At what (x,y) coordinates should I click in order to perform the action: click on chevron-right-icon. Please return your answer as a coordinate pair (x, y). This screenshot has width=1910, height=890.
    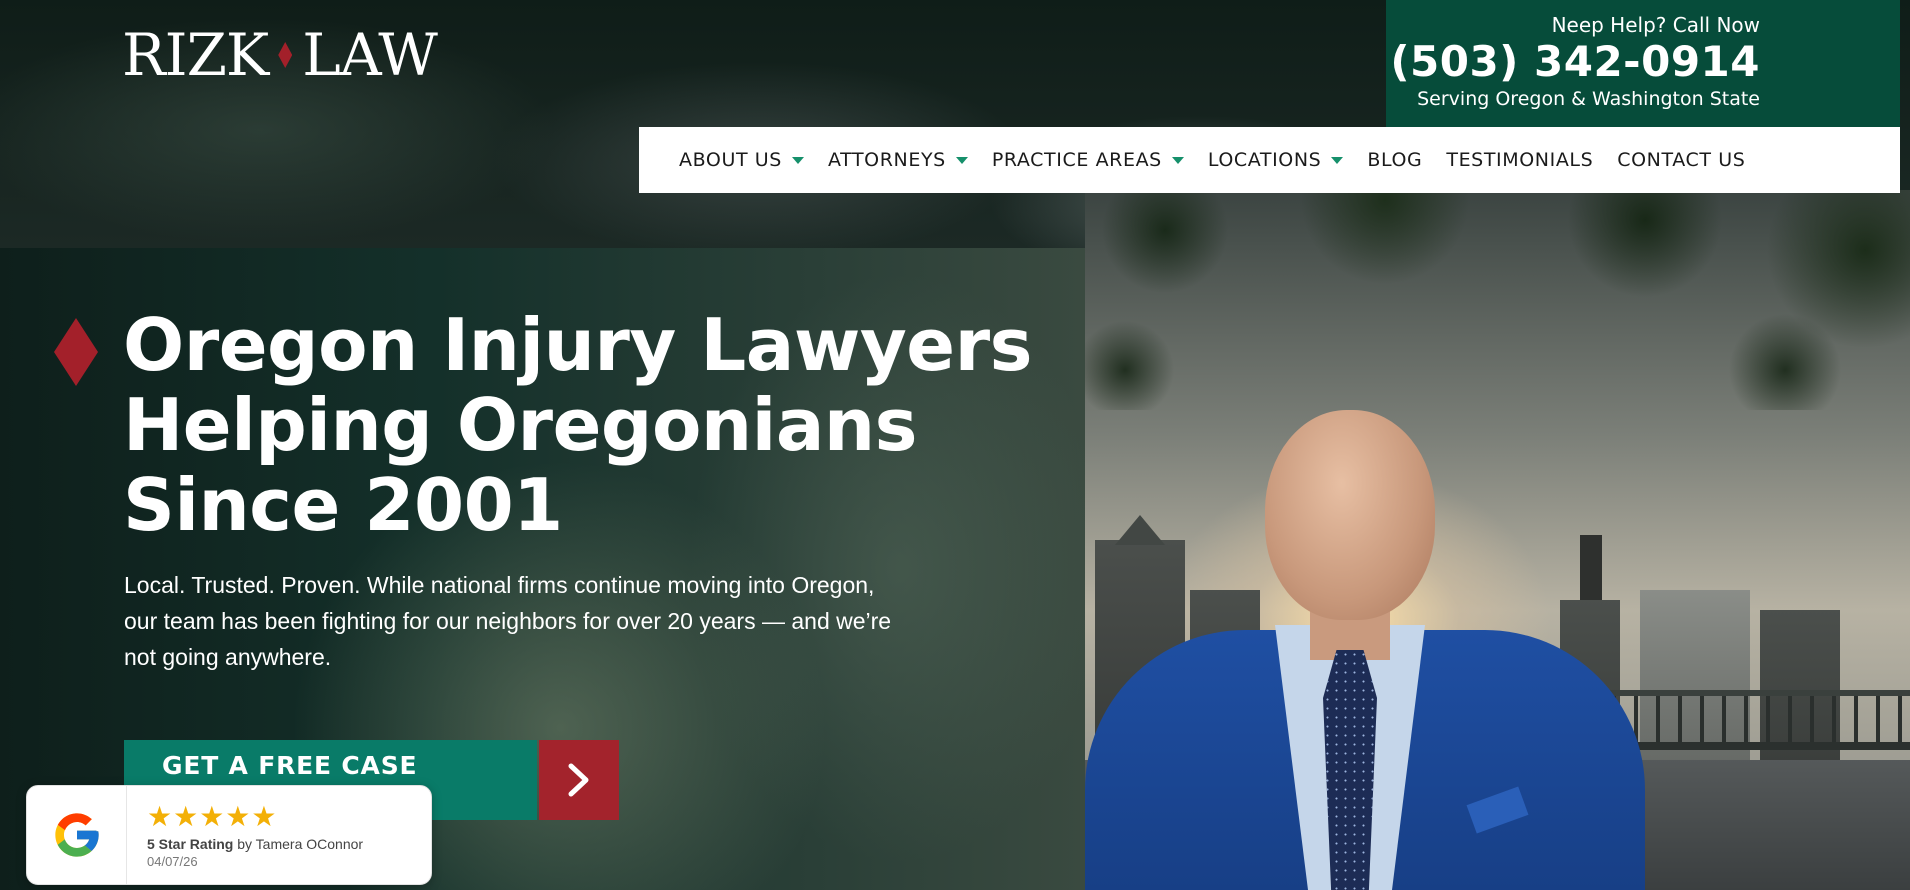
    Looking at the image, I should click on (579, 780).